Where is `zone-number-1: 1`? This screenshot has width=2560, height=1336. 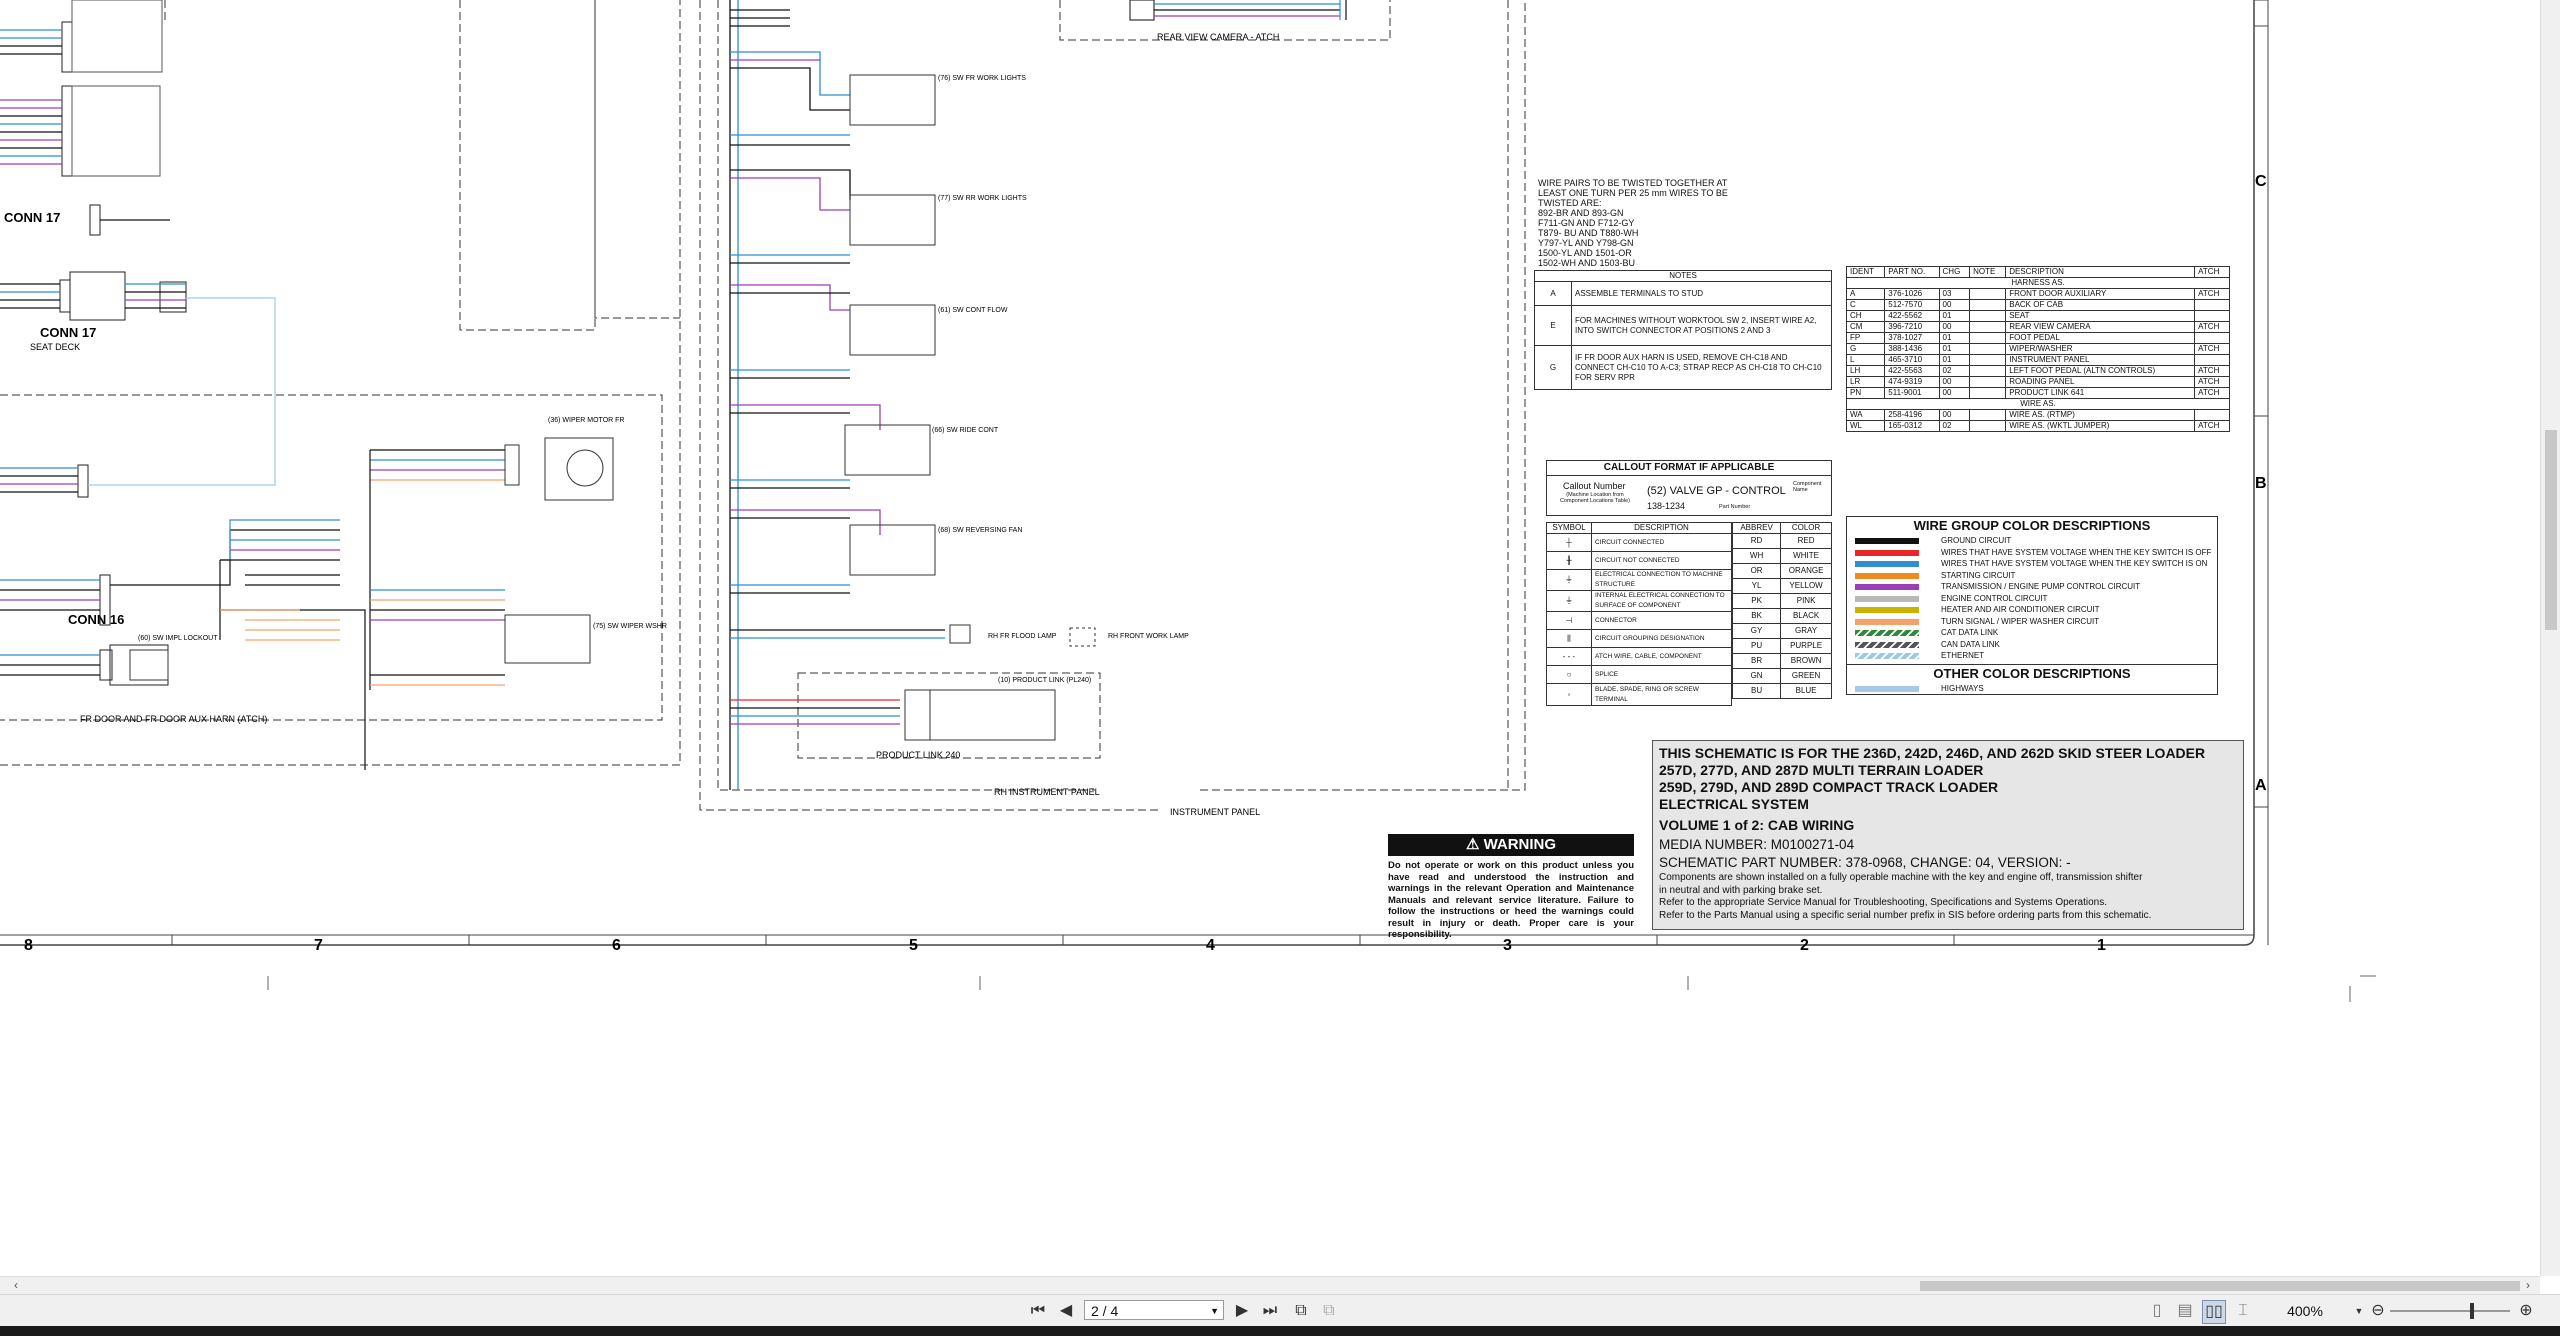
zone-number-1: 1 is located at coordinates (2101, 945).